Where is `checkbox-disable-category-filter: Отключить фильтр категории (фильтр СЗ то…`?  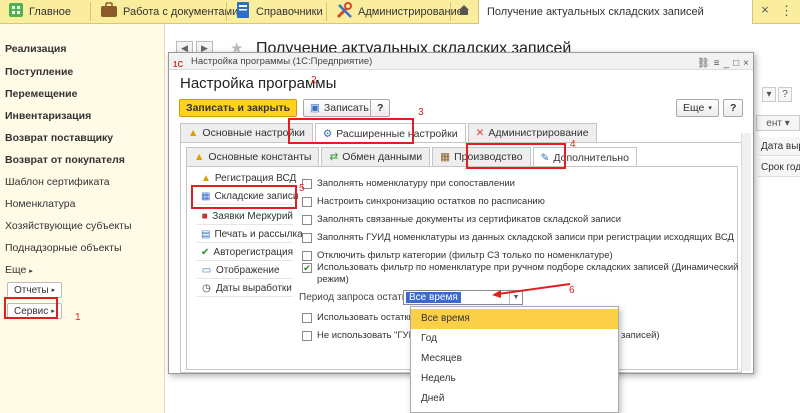
checkbox-disable-category-filter: Отключить фильтр категории (фильтр СЗ то… is located at coordinates (457, 255).